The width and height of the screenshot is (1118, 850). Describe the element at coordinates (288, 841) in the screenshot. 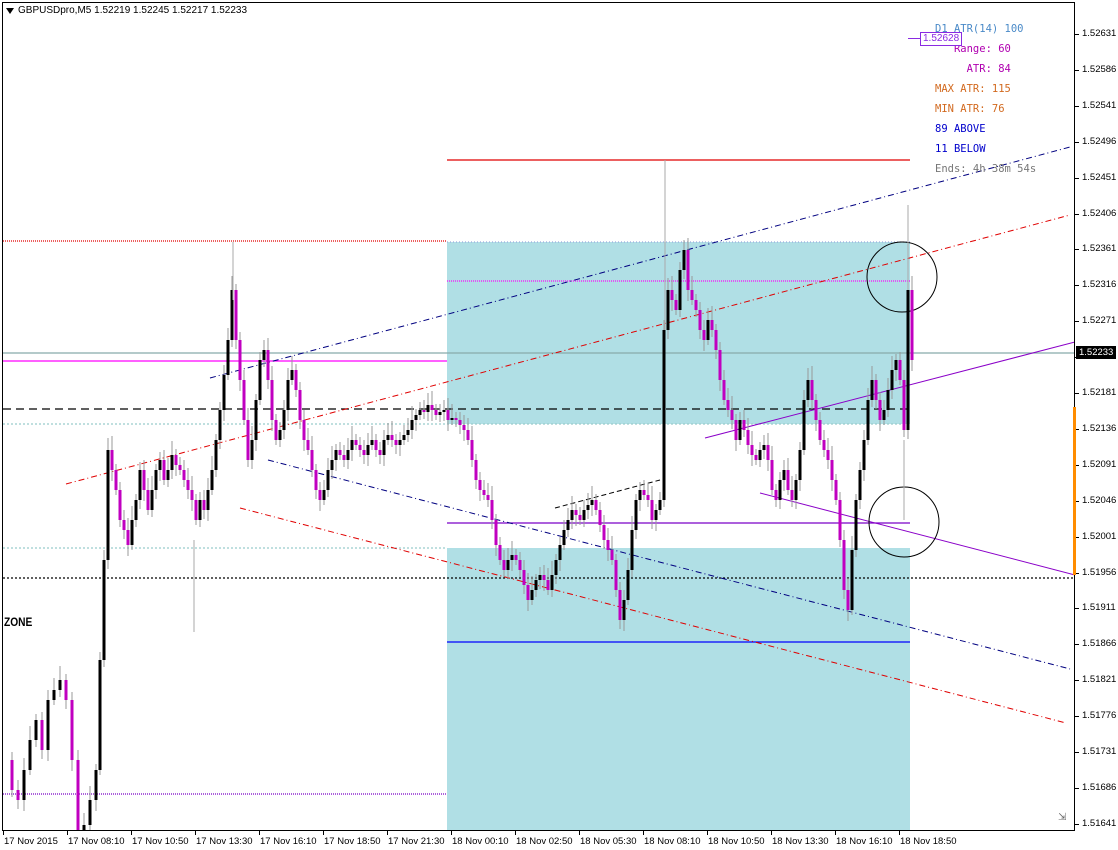

I see `time-axis-label: 17 Nov 16:10` at that location.